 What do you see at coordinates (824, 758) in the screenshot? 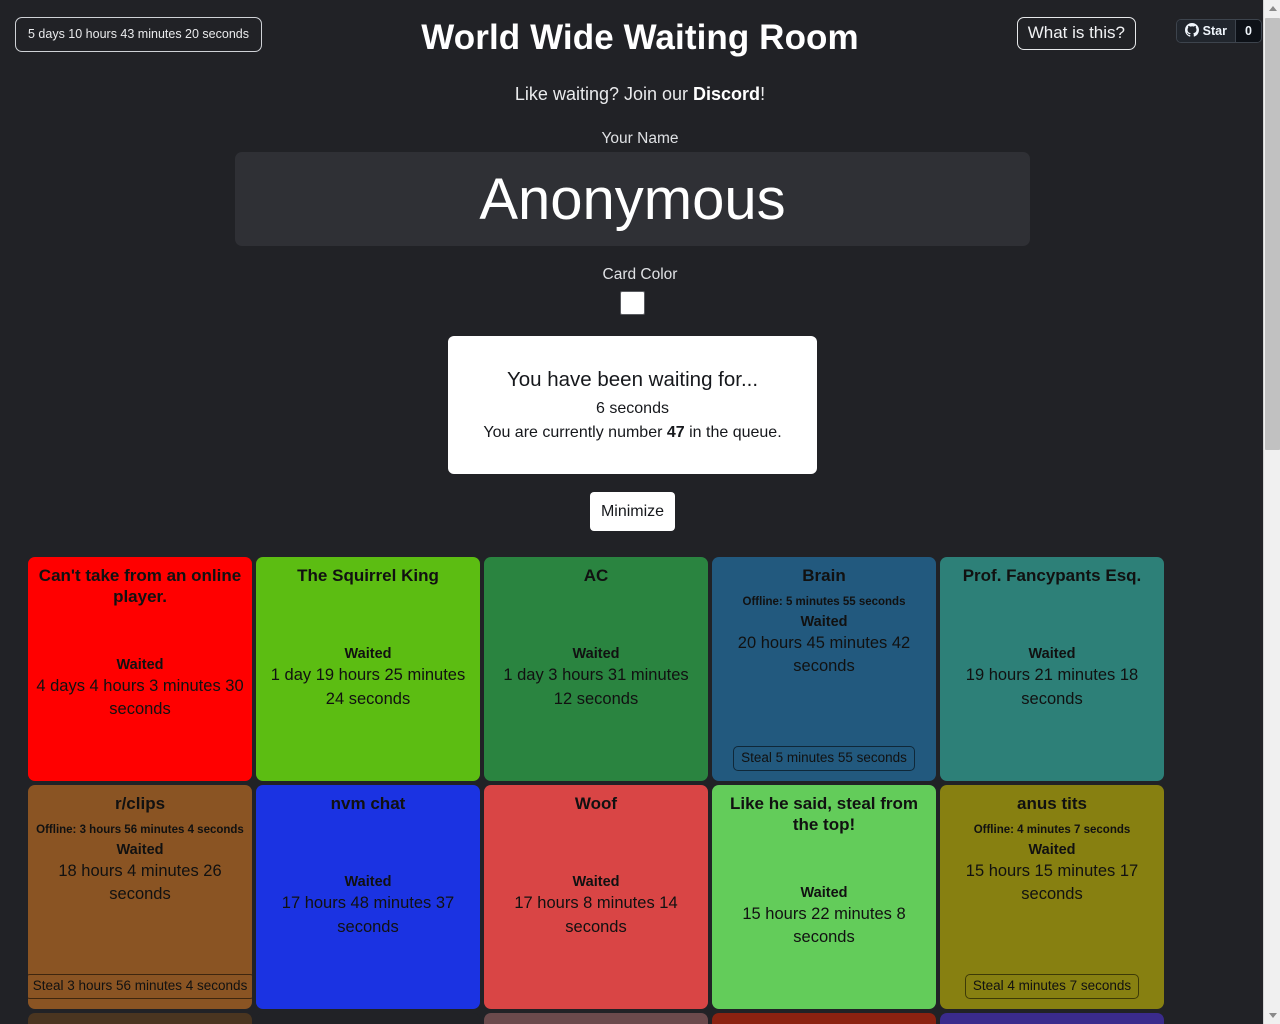
I see `steal-time-button: Steal 5 minutes 55 seconds` at bounding box center [824, 758].